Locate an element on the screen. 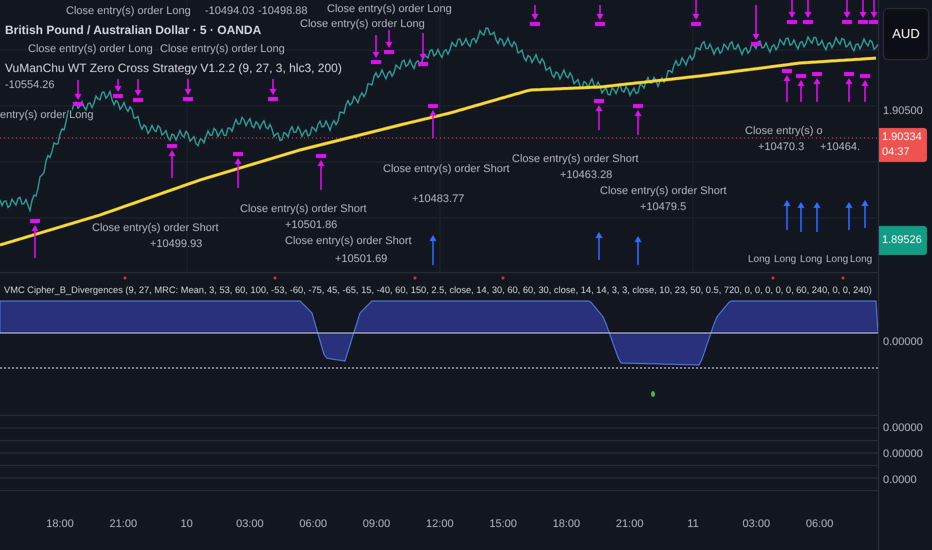  trade-label: -10554.26 is located at coordinates (30, 85).